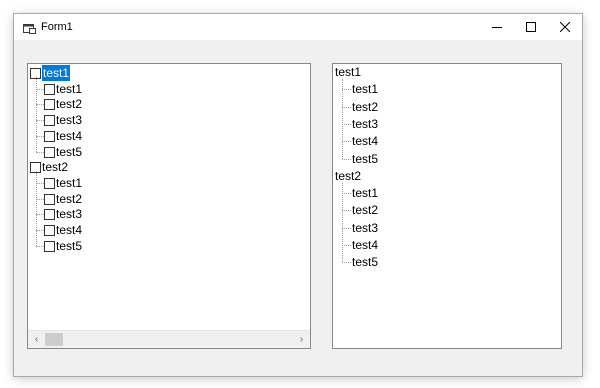 This screenshot has height=388, width=600. Describe the element at coordinates (298, 27) in the screenshot. I see `title-bar: Form1` at that location.